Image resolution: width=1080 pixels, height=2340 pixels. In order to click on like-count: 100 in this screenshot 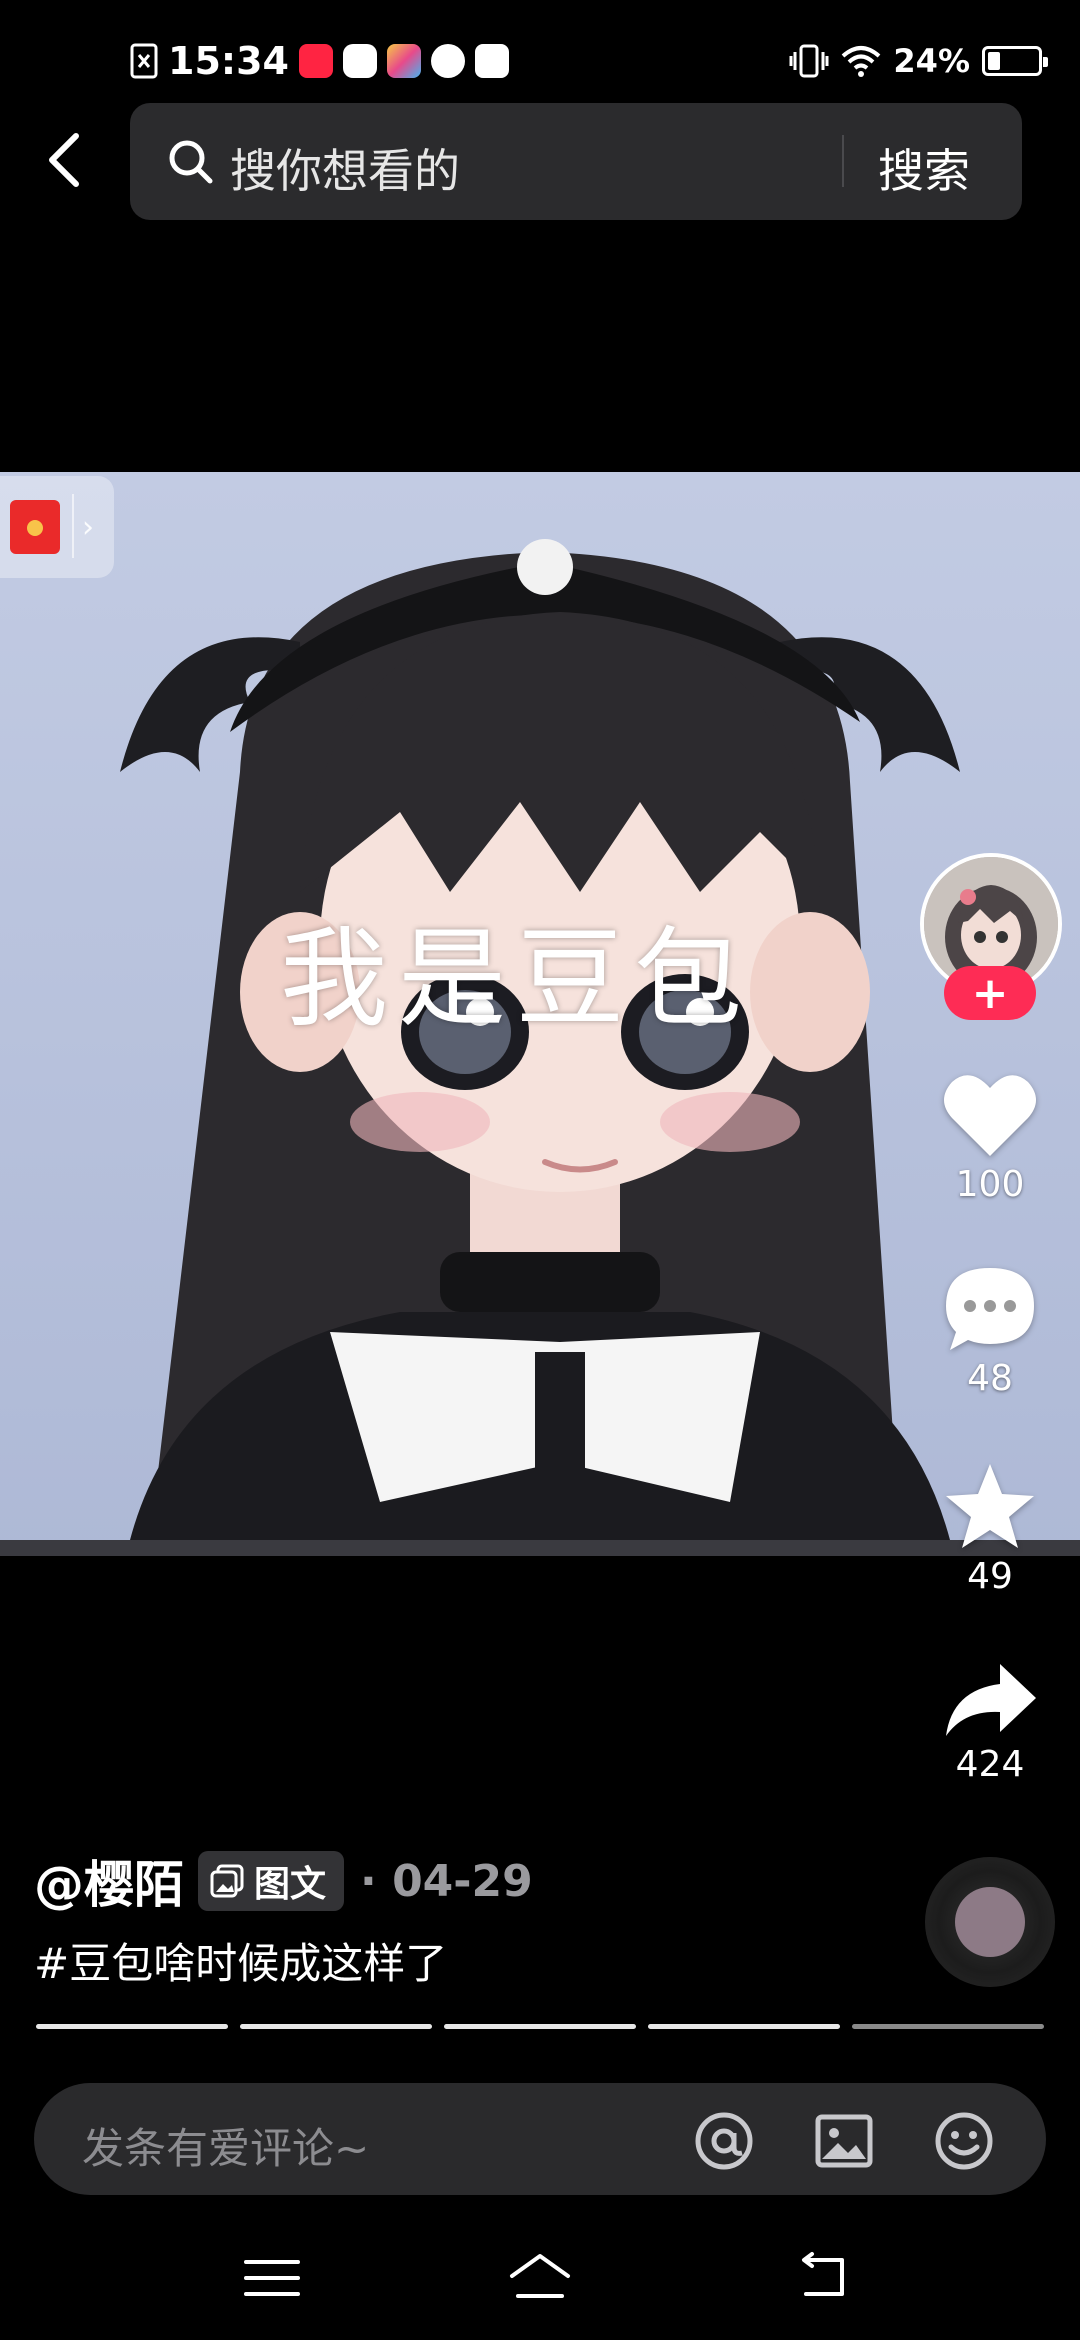, I will do `click(990, 1184)`.